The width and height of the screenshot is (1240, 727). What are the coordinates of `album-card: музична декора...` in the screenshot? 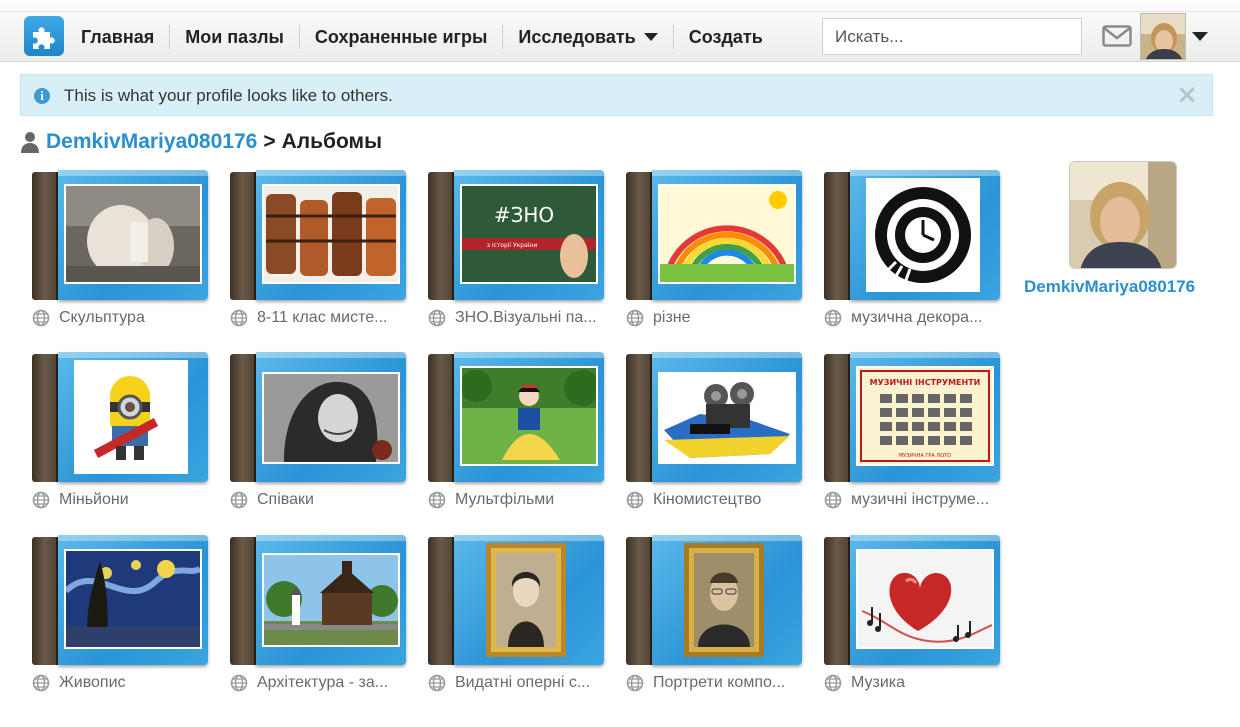 It's located at (912, 250).